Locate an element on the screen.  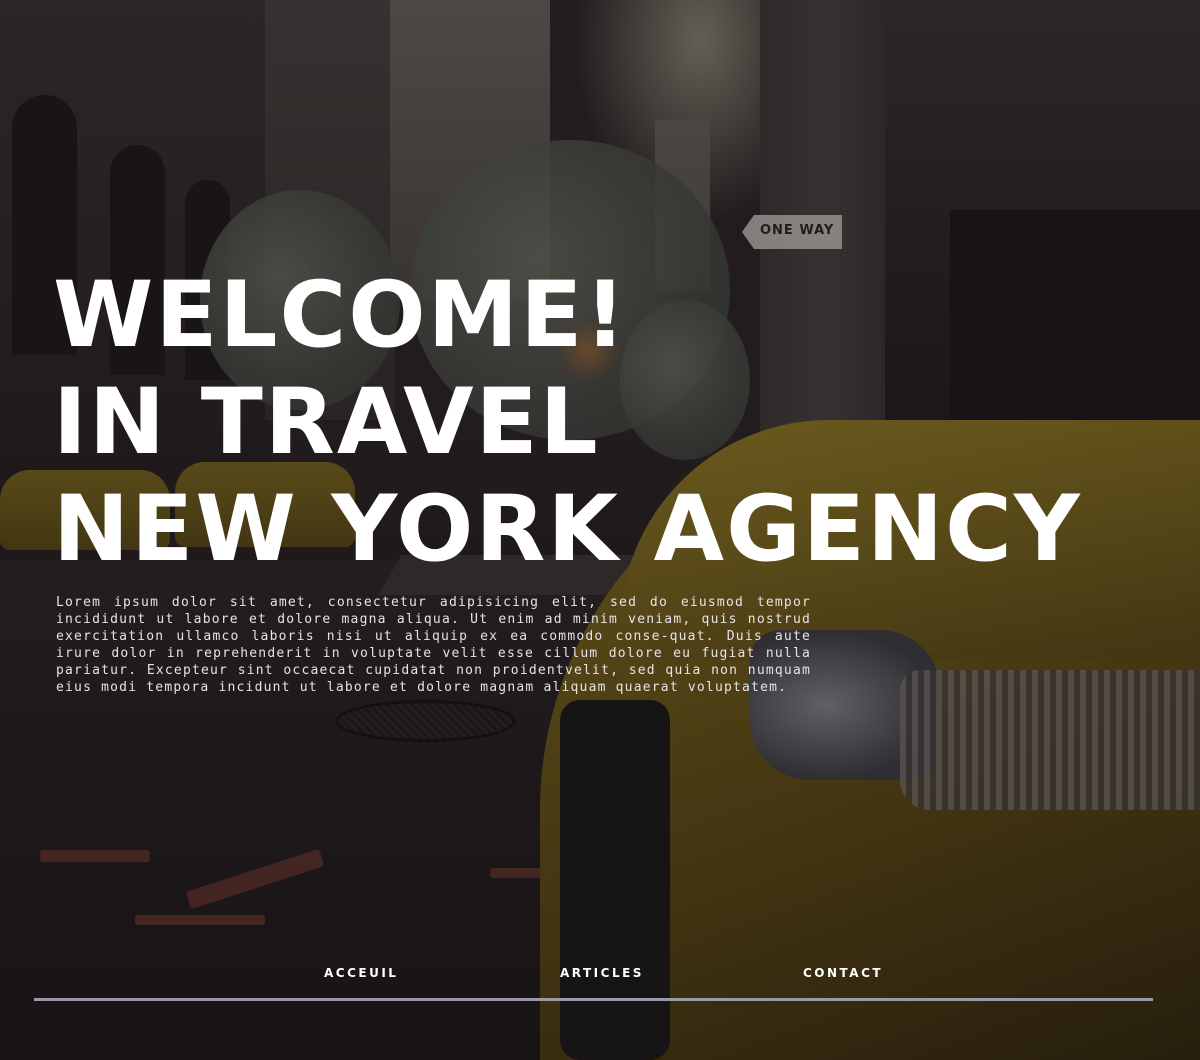
headline-line-3: NEW YORK AGENCY is located at coordinates (567, 529).